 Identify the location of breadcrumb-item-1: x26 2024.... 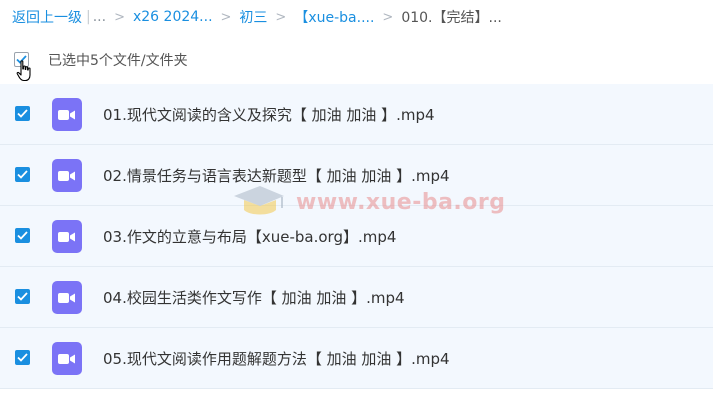
(173, 17).